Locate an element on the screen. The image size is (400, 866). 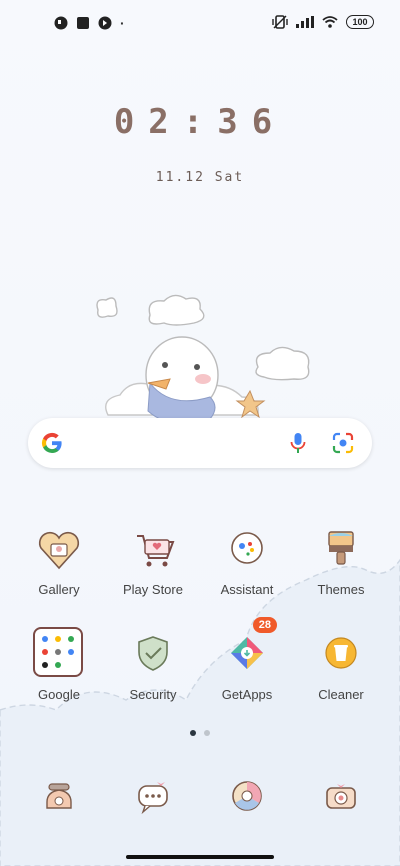
dock-messages is located at coordinates (153, 796).